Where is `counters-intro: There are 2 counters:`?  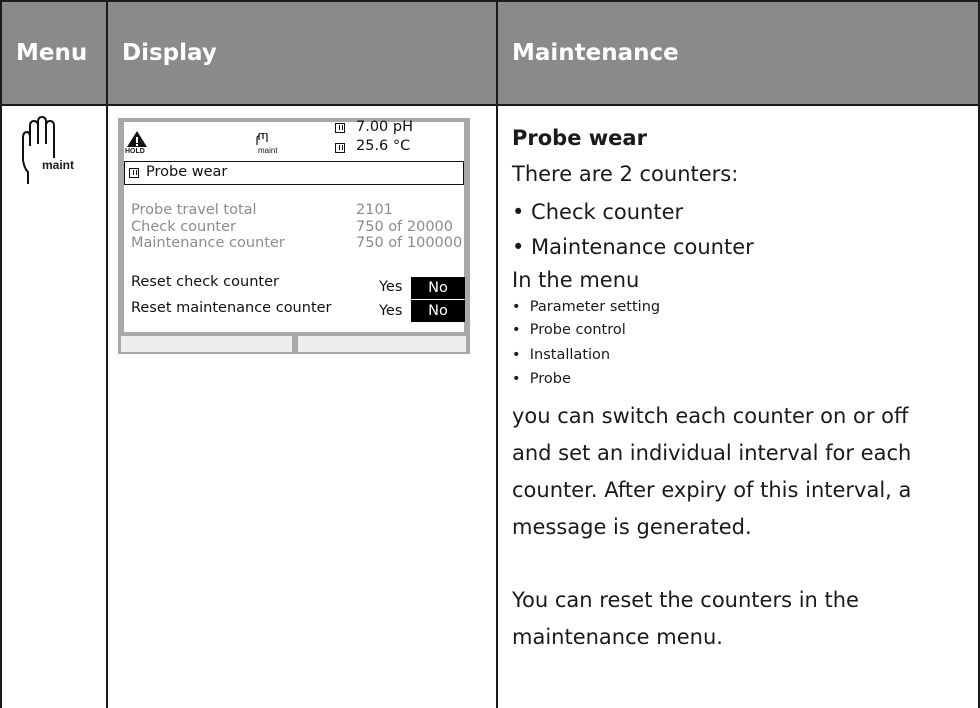
counters-intro: There are 2 counters: is located at coordinates (625, 174).